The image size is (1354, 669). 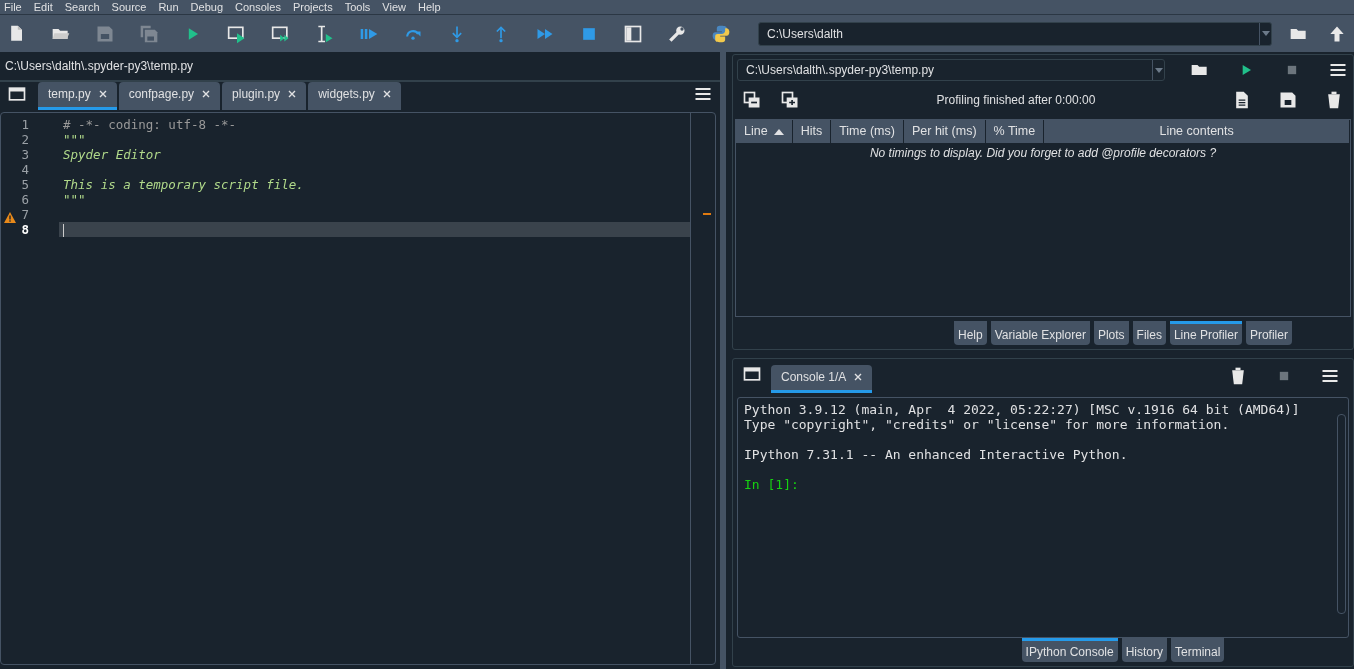 What do you see at coordinates (1015, 131) in the screenshot?
I see `column-header: % Time` at bounding box center [1015, 131].